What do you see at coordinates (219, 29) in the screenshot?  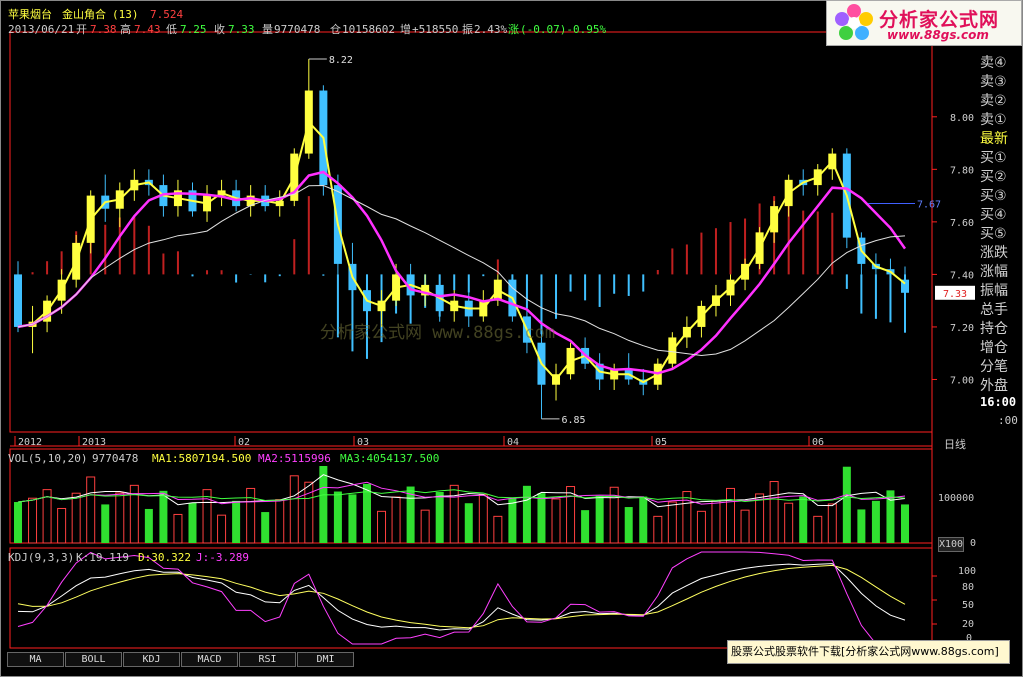 I see `close-label: 收` at bounding box center [219, 29].